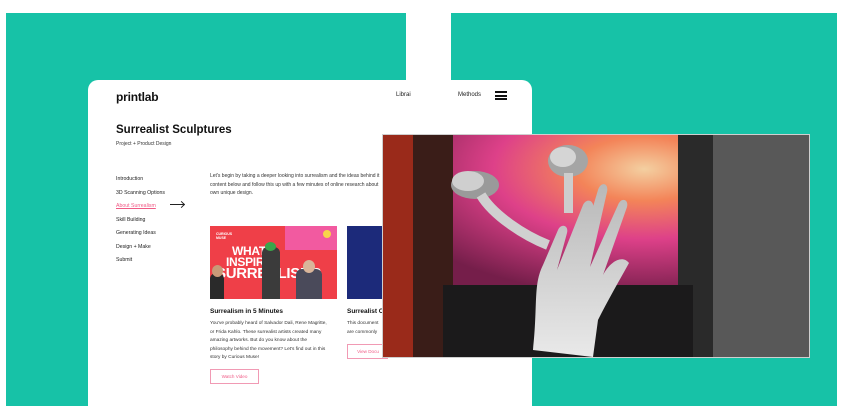  What do you see at coordinates (367, 262) in the screenshot?
I see `document-thumbnail` at bounding box center [367, 262].